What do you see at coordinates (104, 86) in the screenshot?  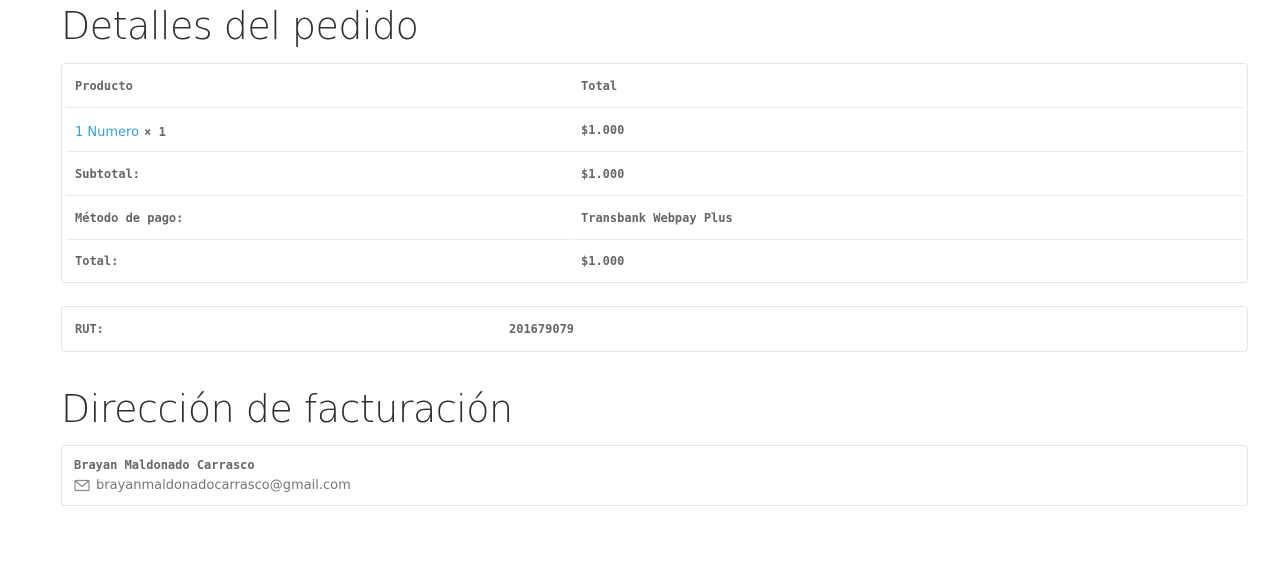 I see `header-product: Producto` at bounding box center [104, 86].